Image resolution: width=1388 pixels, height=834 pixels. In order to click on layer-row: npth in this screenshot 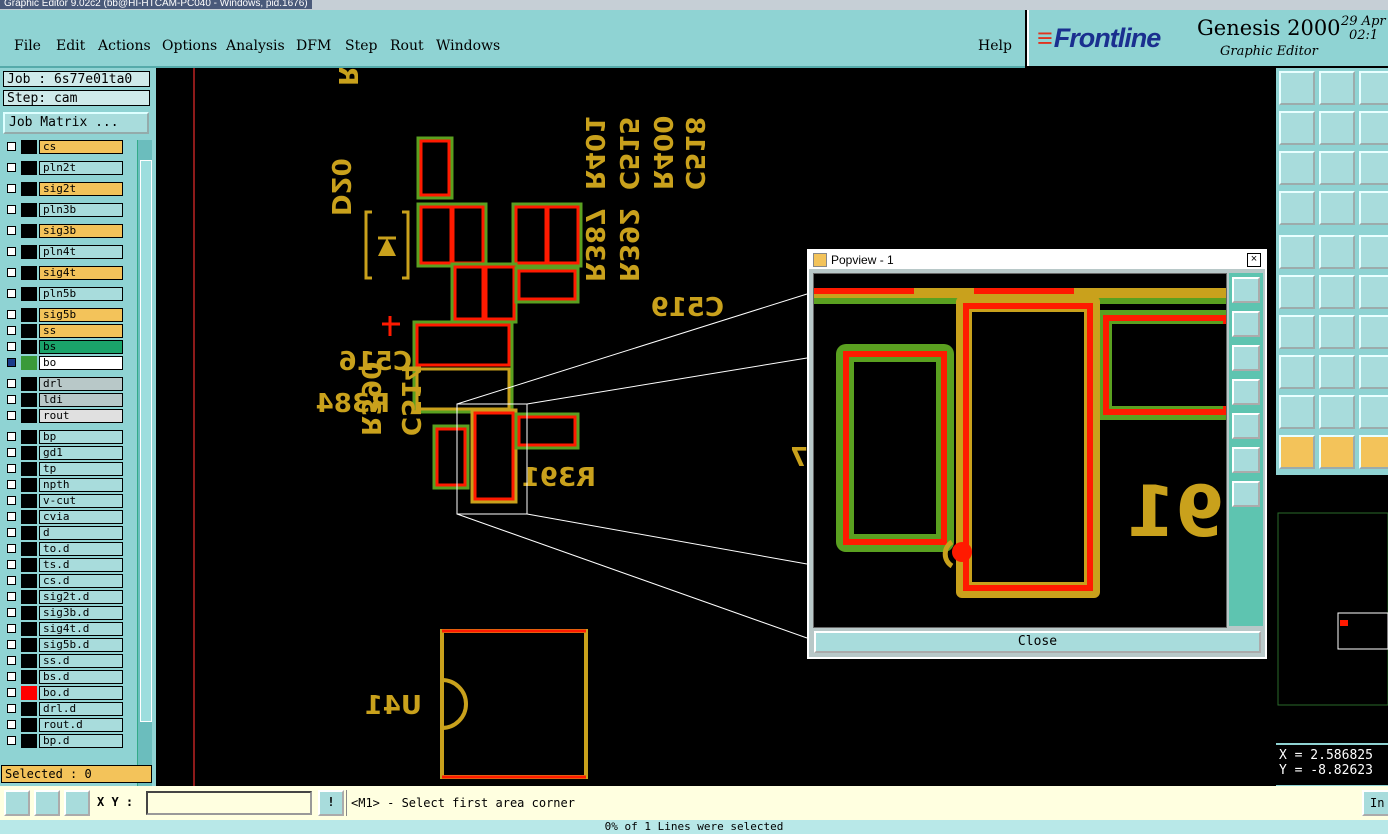, I will do `click(69, 485)`.